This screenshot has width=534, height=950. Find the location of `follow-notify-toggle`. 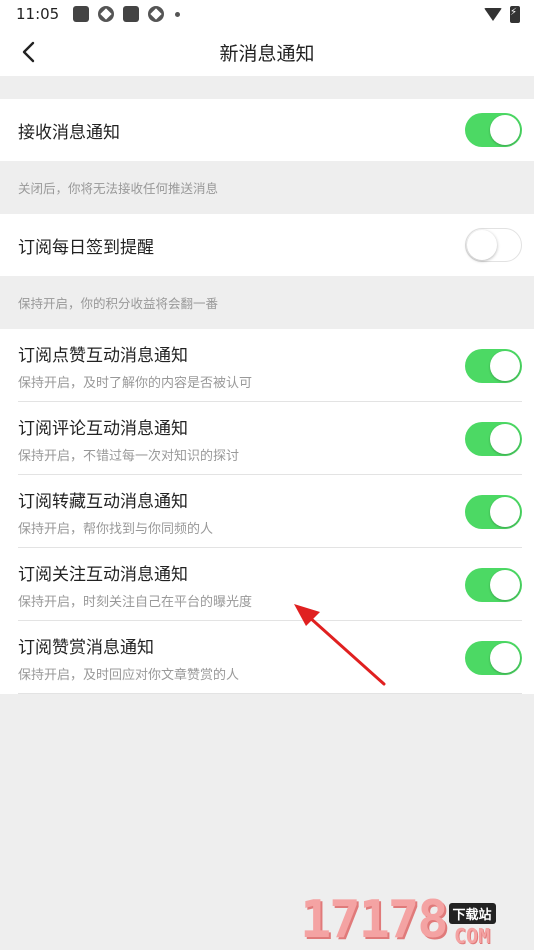

follow-notify-toggle is located at coordinates (493, 584).